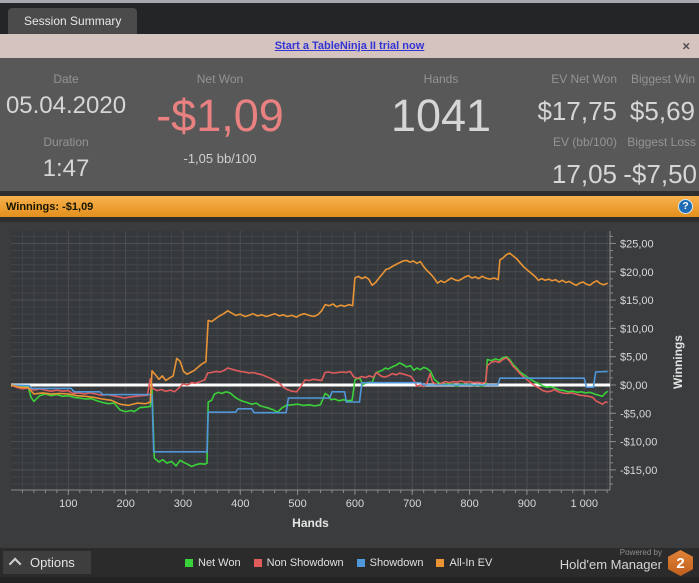 Image resolution: width=699 pixels, height=583 pixels. I want to click on svg-text: $15,00, so click(637, 301).